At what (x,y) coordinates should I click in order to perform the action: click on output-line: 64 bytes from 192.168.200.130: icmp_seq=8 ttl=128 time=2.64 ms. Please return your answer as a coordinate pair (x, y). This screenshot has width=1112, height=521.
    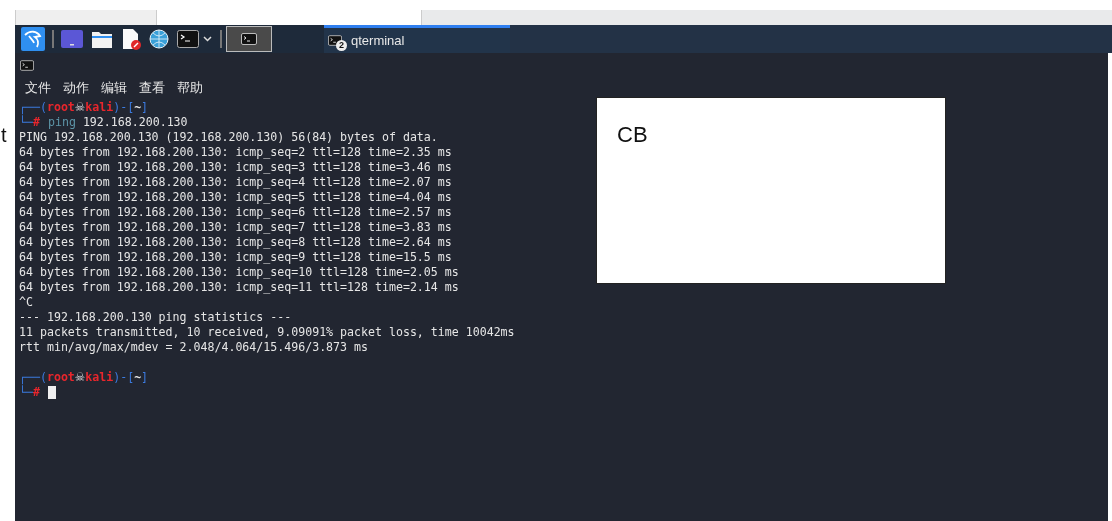
    Looking at the image, I should click on (235, 242).